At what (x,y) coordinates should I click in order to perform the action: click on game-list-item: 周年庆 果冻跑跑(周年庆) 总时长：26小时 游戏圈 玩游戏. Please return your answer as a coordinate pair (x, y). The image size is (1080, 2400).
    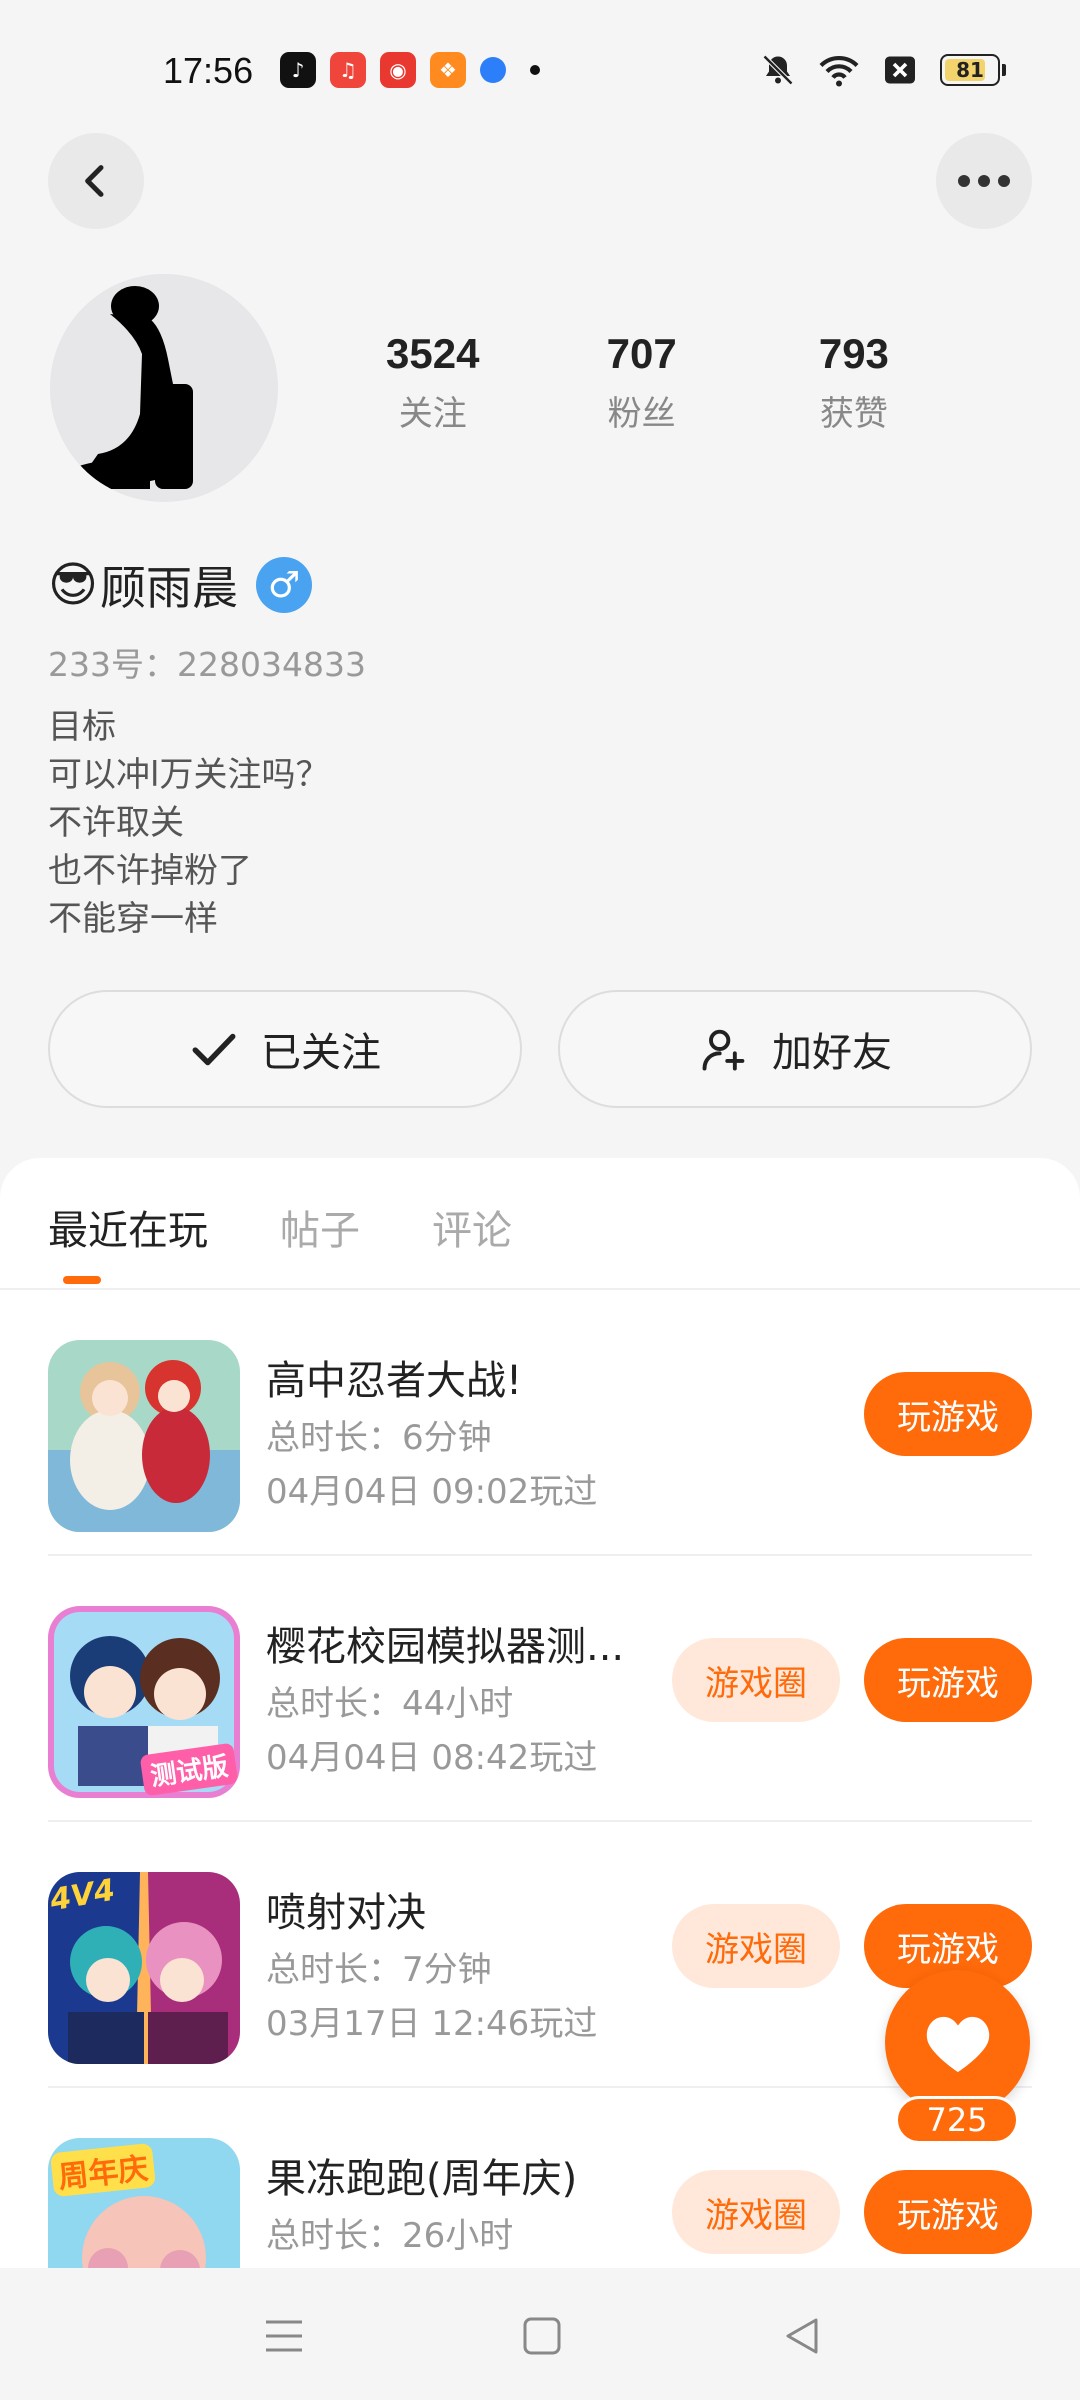
    Looking at the image, I should click on (540, 2178).